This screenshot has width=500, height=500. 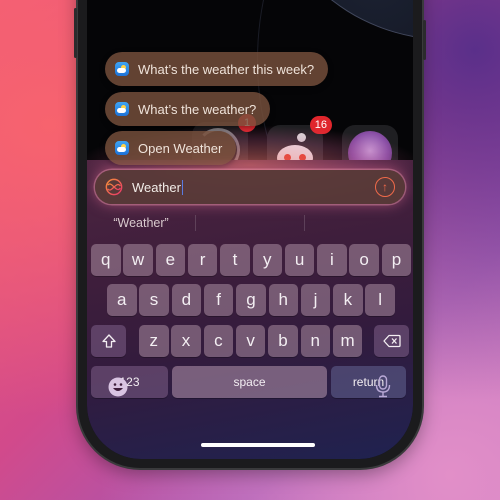 I want to click on key-l: l, so click(x=380, y=300).